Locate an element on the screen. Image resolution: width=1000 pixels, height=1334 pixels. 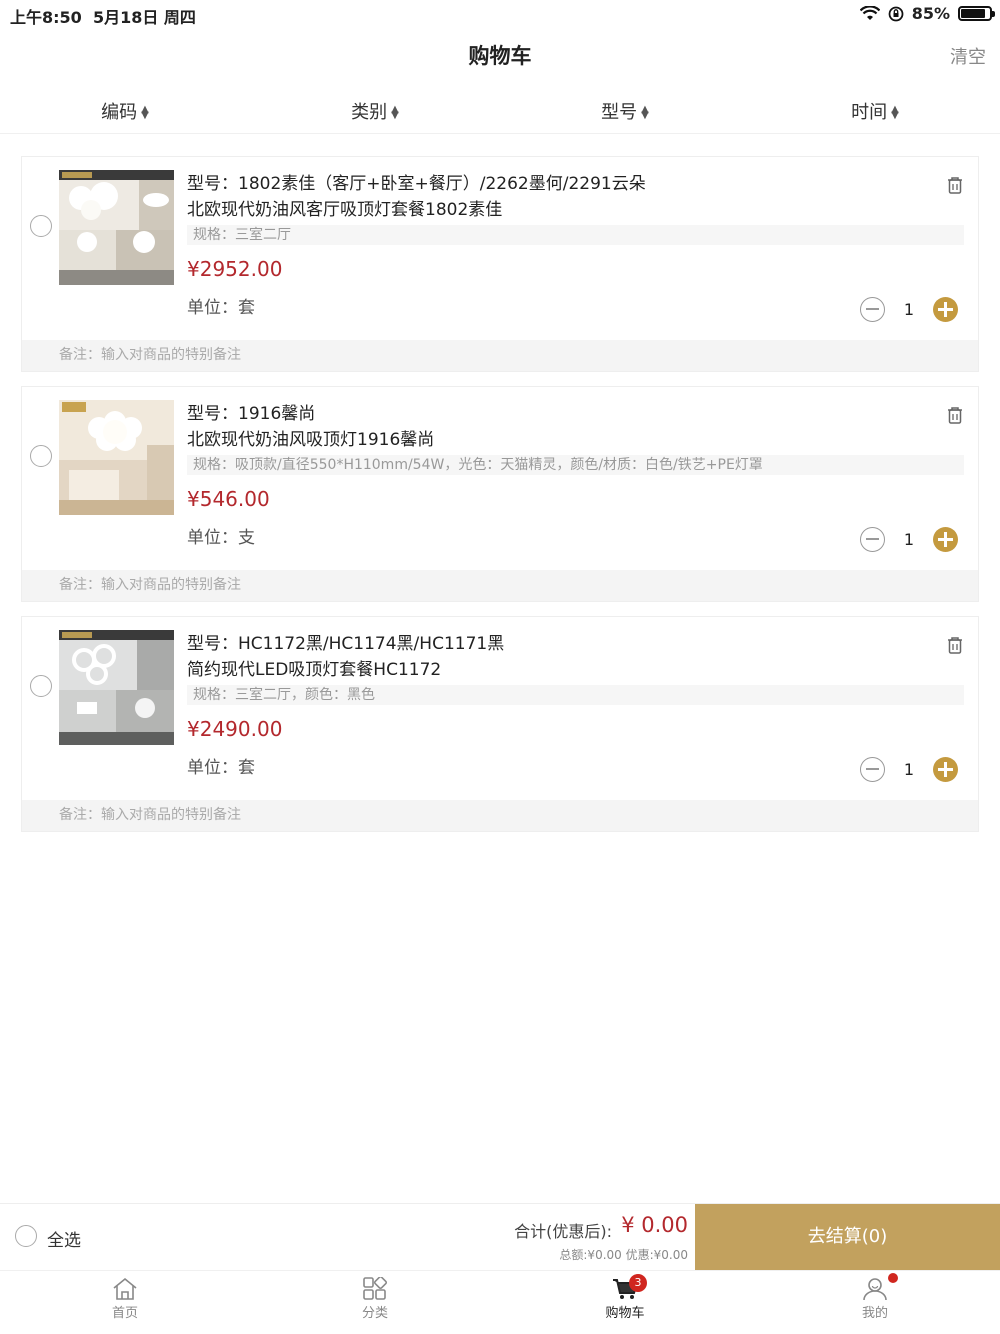
tab-label: 分类 is located at coordinates (374, 1313).